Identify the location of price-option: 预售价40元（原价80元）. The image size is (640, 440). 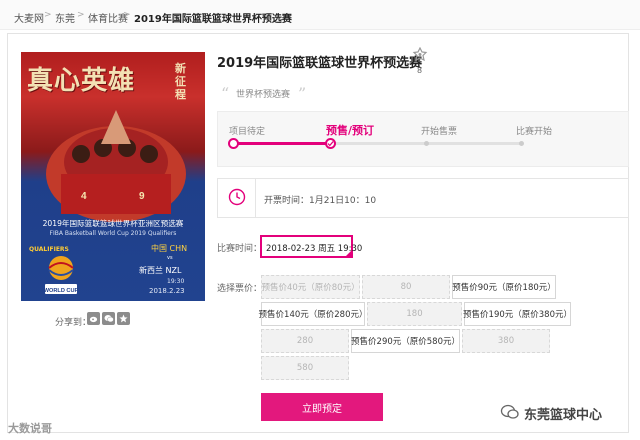
(310, 287).